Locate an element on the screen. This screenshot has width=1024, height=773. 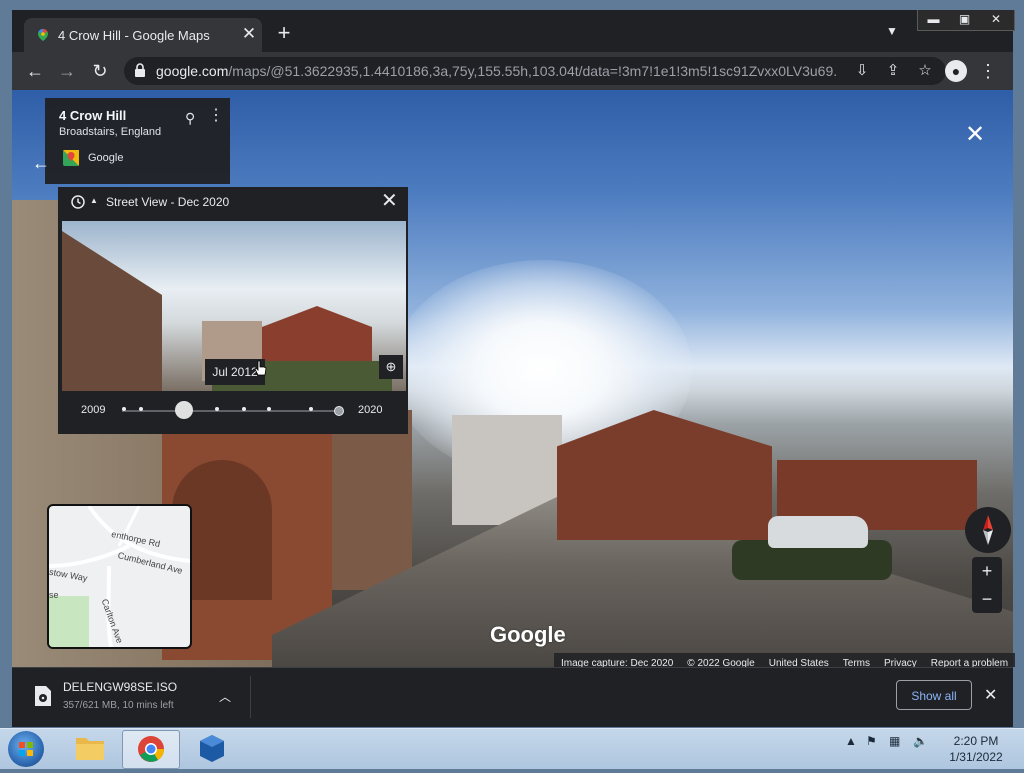
folder-icon is located at coordinates (90, 749).